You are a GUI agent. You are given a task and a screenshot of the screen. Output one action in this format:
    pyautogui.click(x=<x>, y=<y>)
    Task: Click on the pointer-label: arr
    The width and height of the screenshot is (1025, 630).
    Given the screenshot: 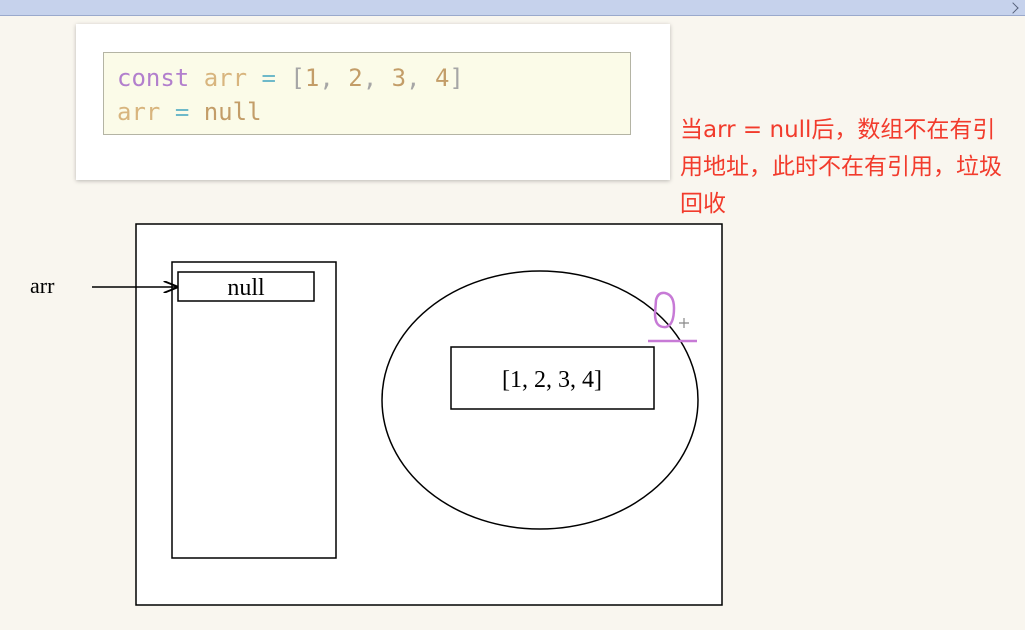 What is the action you would take?
    pyautogui.click(x=42, y=285)
    